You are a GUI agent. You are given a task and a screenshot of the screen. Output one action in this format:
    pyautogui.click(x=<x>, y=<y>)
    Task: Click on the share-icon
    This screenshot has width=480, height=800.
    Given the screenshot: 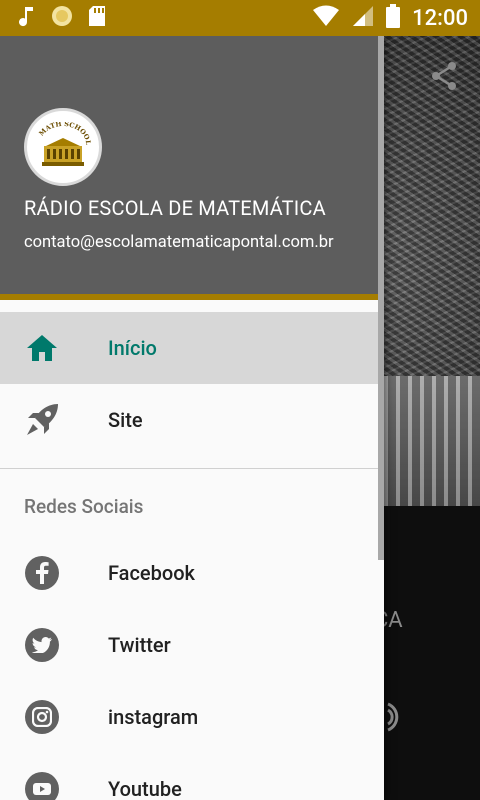 What is the action you would take?
    pyautogui.click(x=444, y=78)
    